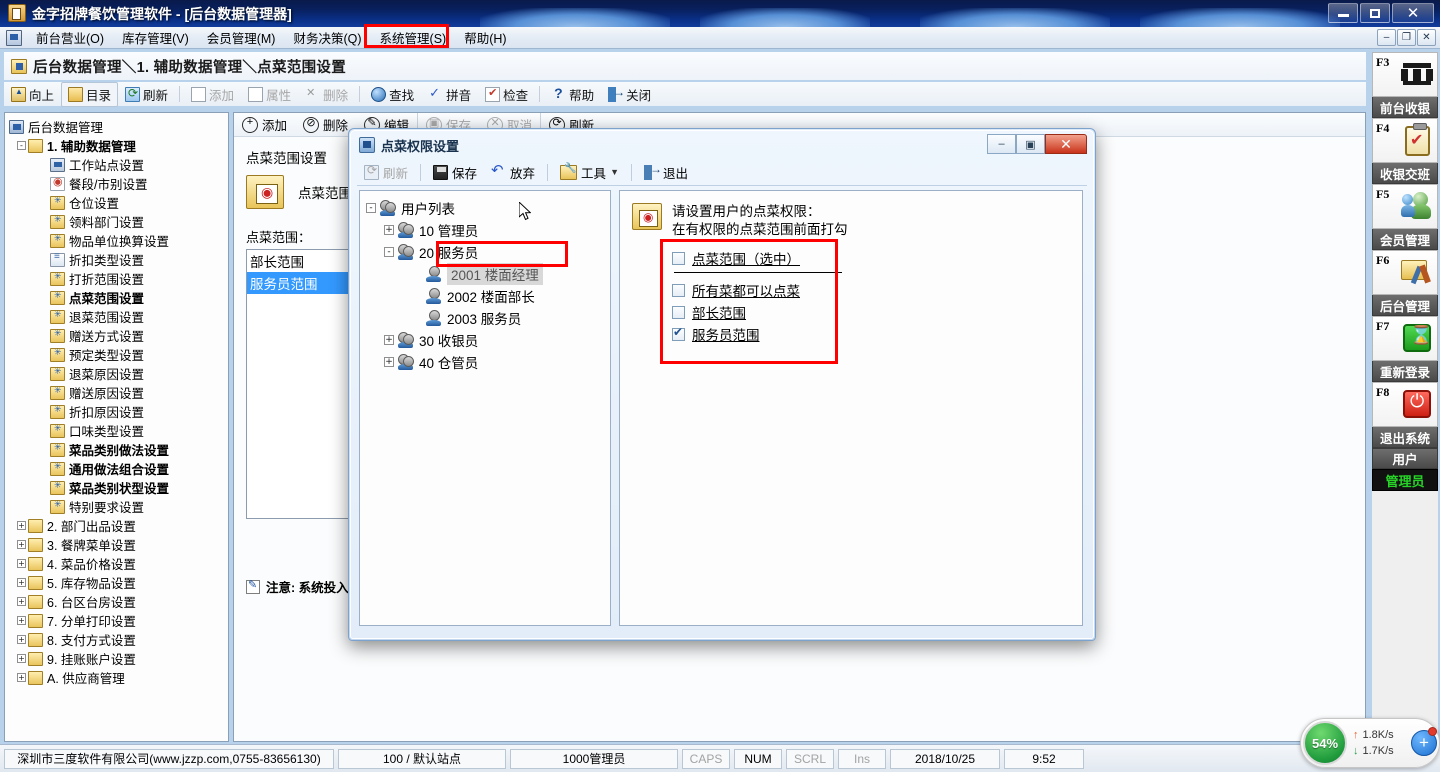 The width and height of the screenshot is (1440, 772). Describe the element at coordinates (392, 94) in the screenshot. I see `toolbar-search-button: 查找` at that location.